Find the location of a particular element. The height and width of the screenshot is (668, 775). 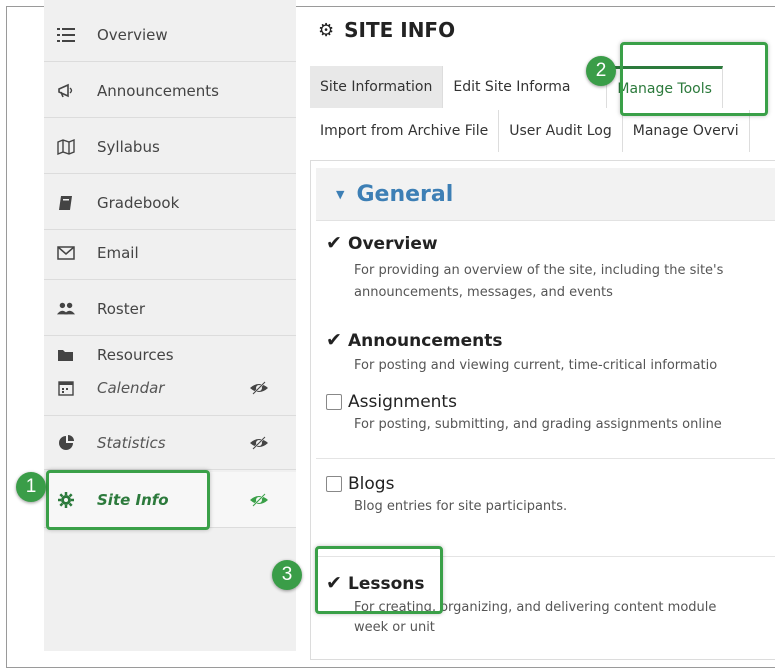

callout-badge-2: 2 is located at coordinates (601, 71).